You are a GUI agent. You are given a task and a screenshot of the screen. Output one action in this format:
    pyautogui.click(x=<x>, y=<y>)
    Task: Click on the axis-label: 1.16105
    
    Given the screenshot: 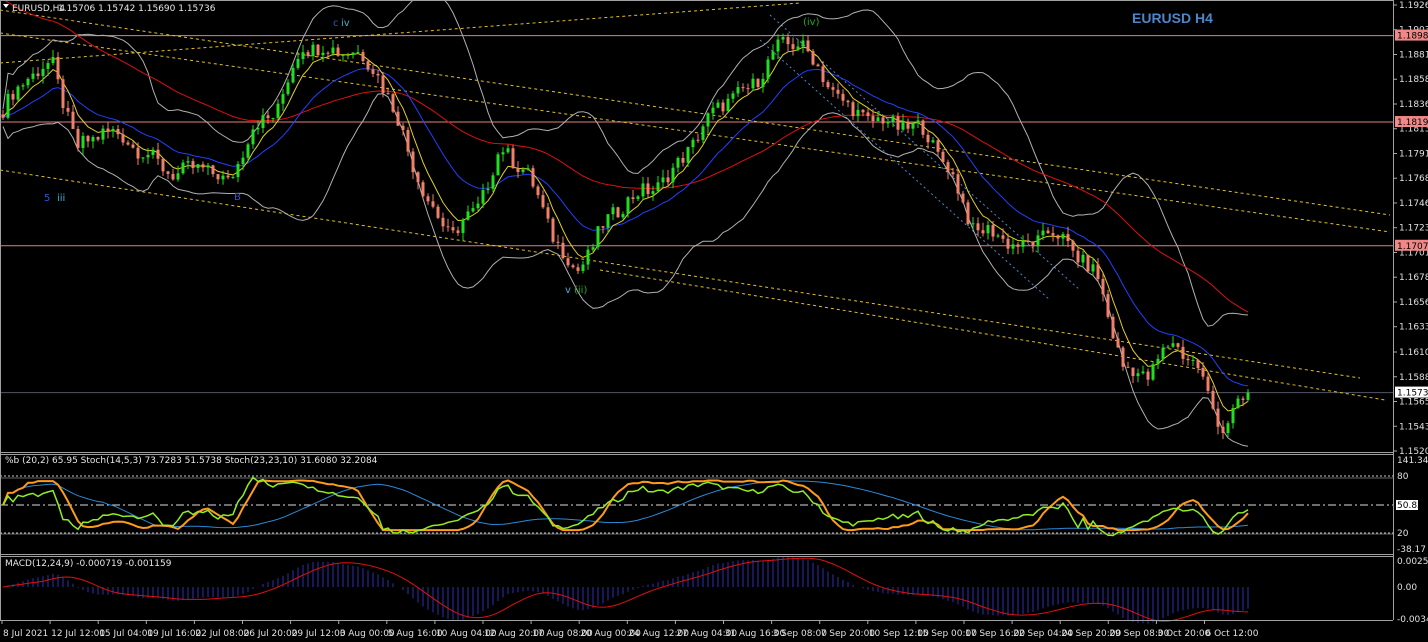 What is the action you would take?
    pyautogui.click(x=1413, y=353)
    